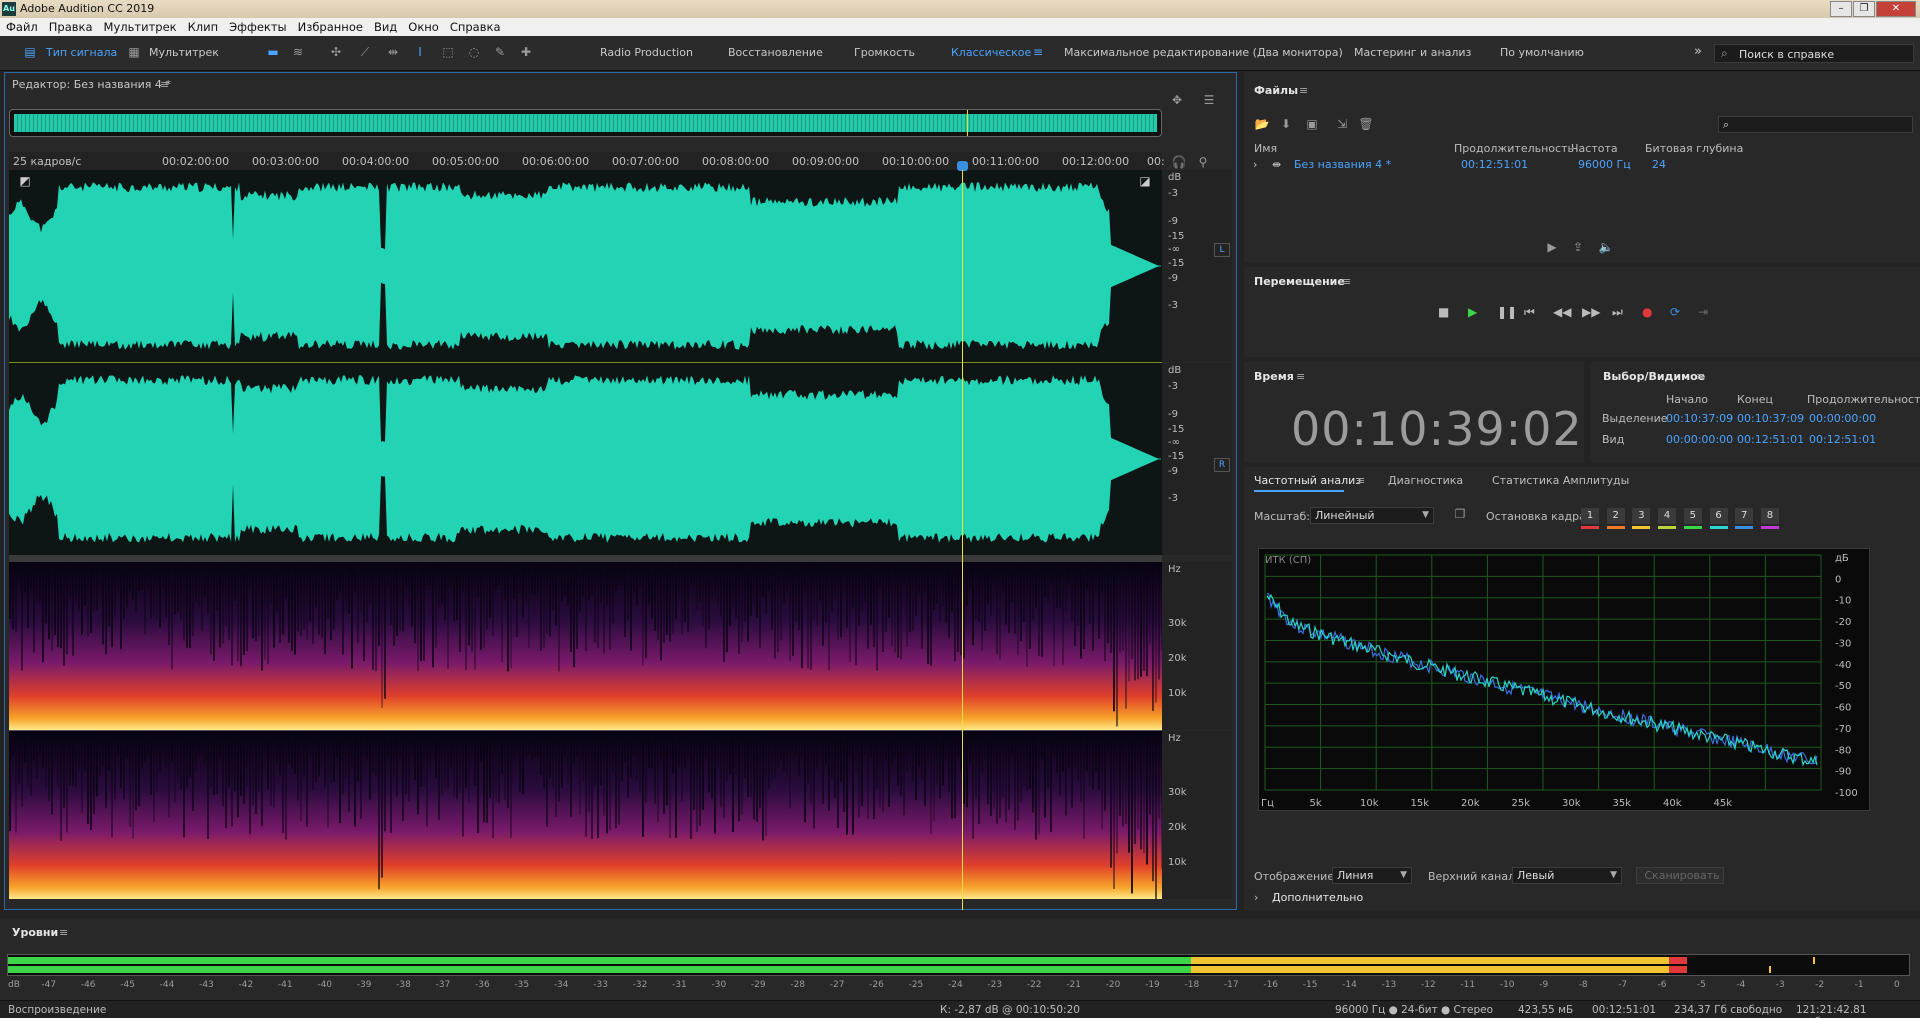 The image size is (1920, 1018). What do you see at coordinates (1177, 100) in the screenshot?
I see `zoom-navigator-icon: ✥` at bounding box center [1177, 100].